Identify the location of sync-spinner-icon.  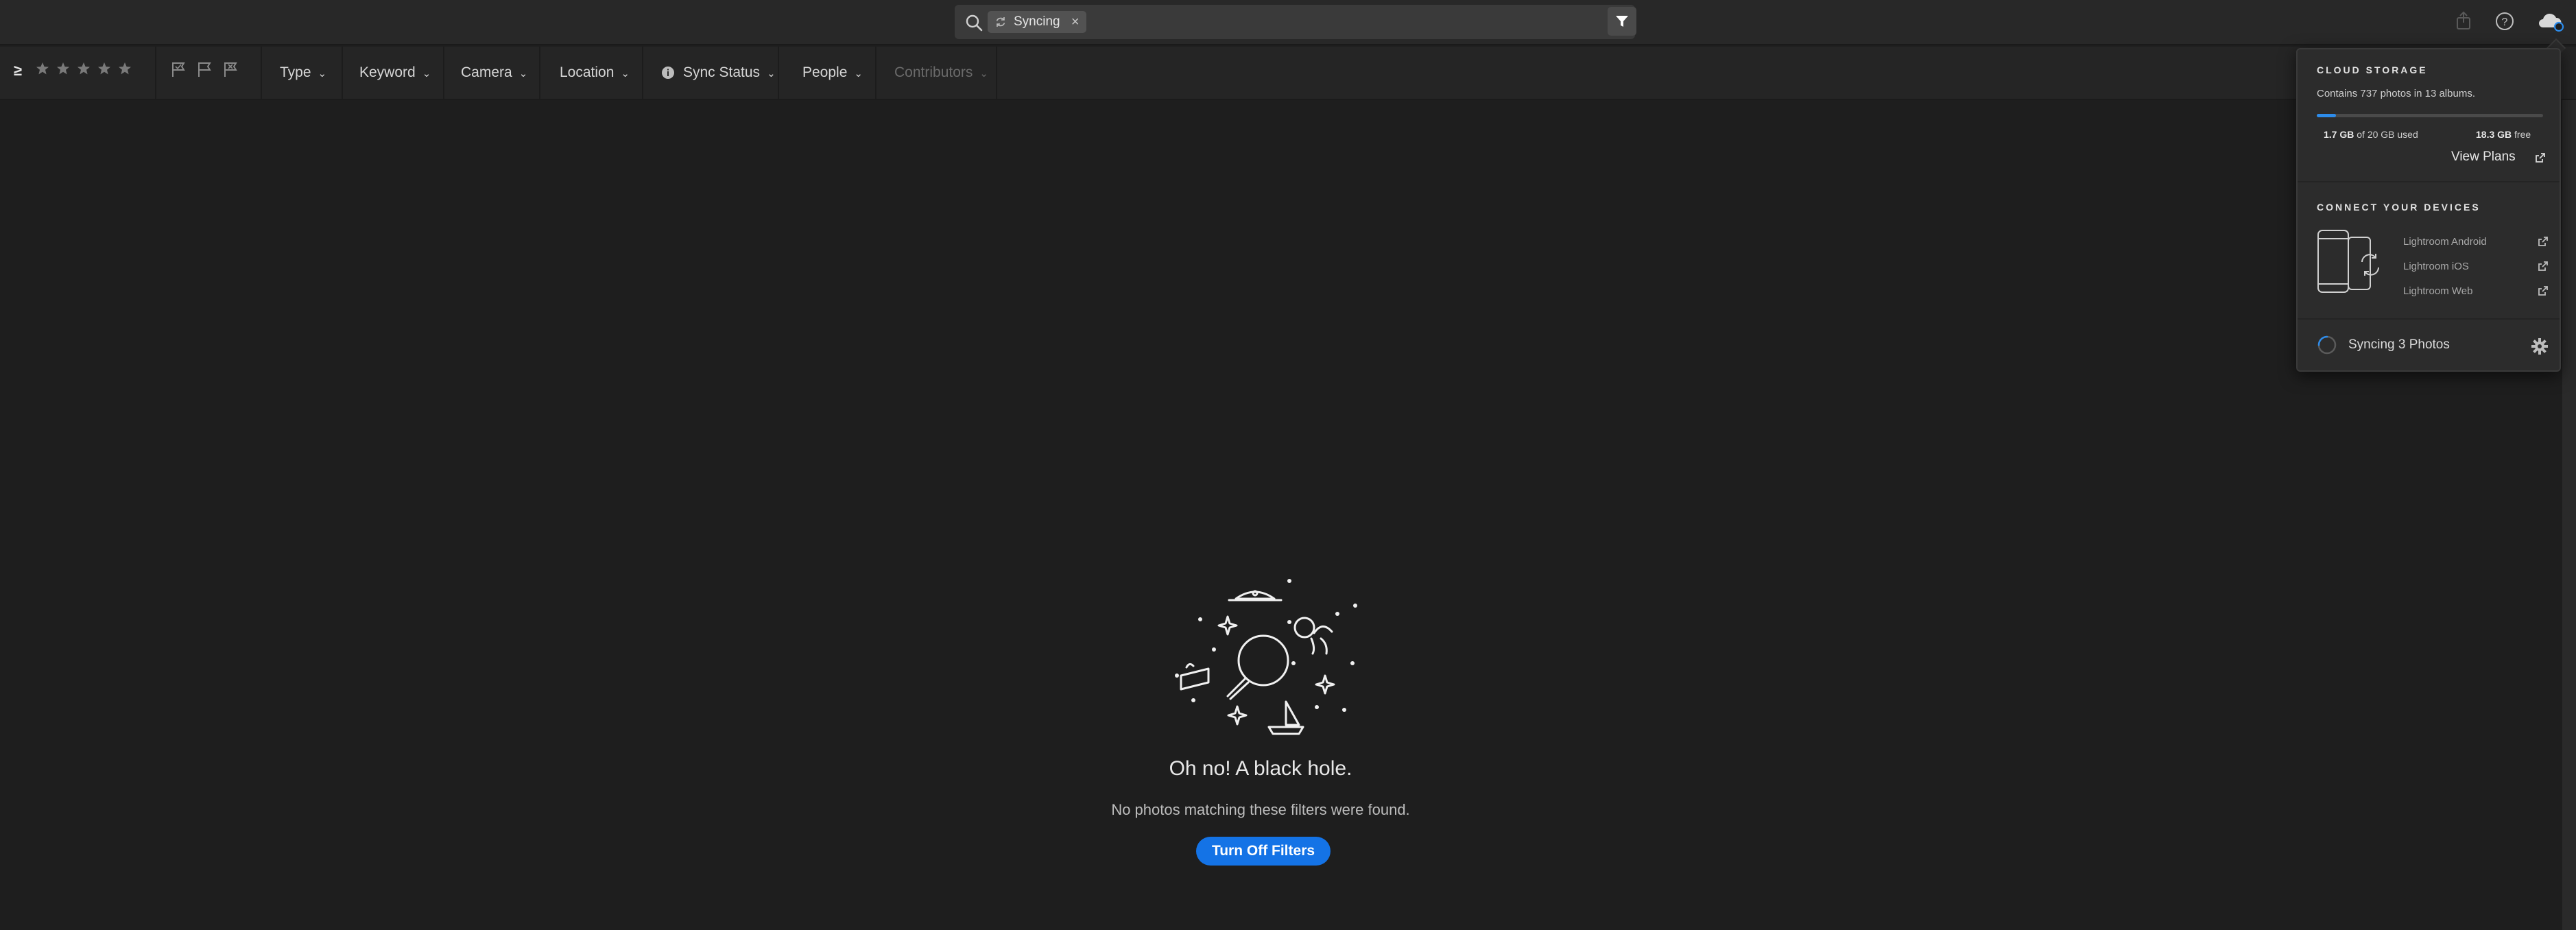
(2327, 345).